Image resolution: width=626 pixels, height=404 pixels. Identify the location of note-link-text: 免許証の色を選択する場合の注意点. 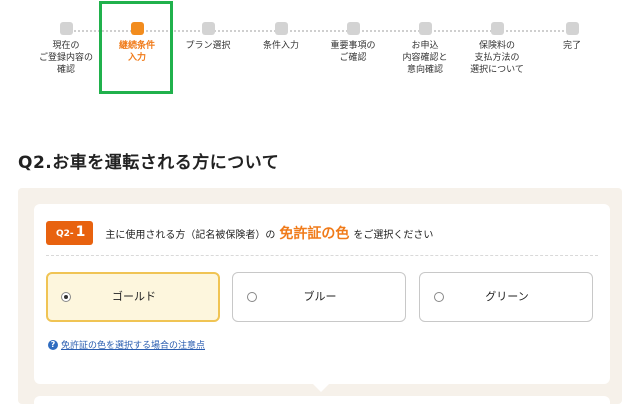
(133, 344).